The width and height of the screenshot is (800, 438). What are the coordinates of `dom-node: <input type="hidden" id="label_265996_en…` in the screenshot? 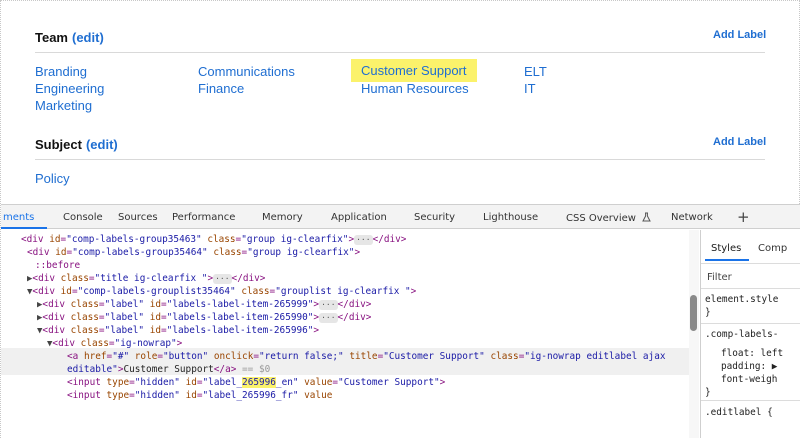 It's located at (256, 382).